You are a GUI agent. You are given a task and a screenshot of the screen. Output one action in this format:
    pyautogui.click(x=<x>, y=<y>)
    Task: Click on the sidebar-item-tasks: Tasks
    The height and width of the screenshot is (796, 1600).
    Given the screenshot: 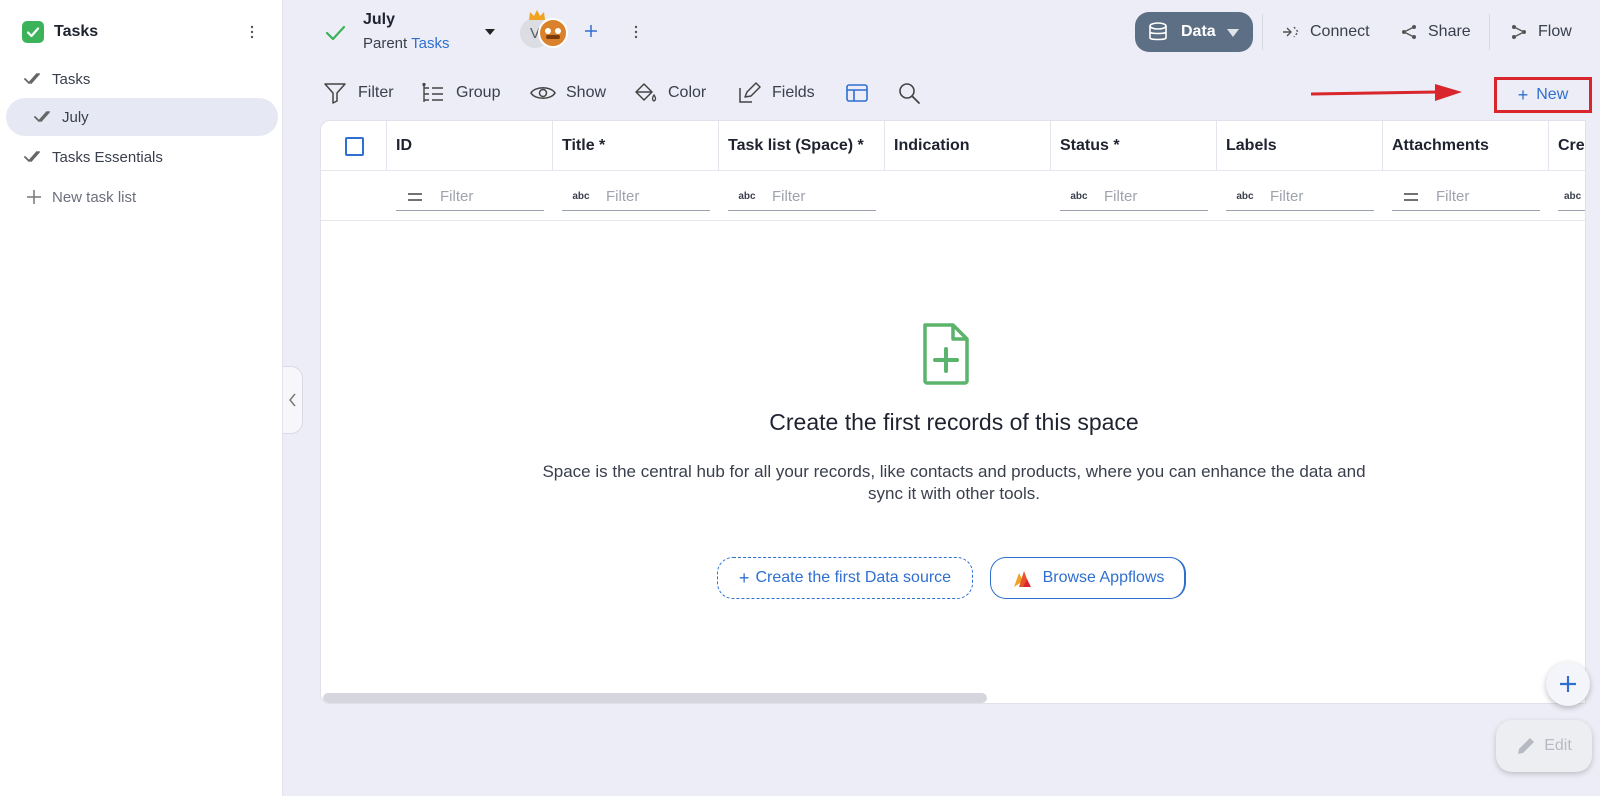 What is the action you would take?
    pyautogui.click(x=142, y=79)
    